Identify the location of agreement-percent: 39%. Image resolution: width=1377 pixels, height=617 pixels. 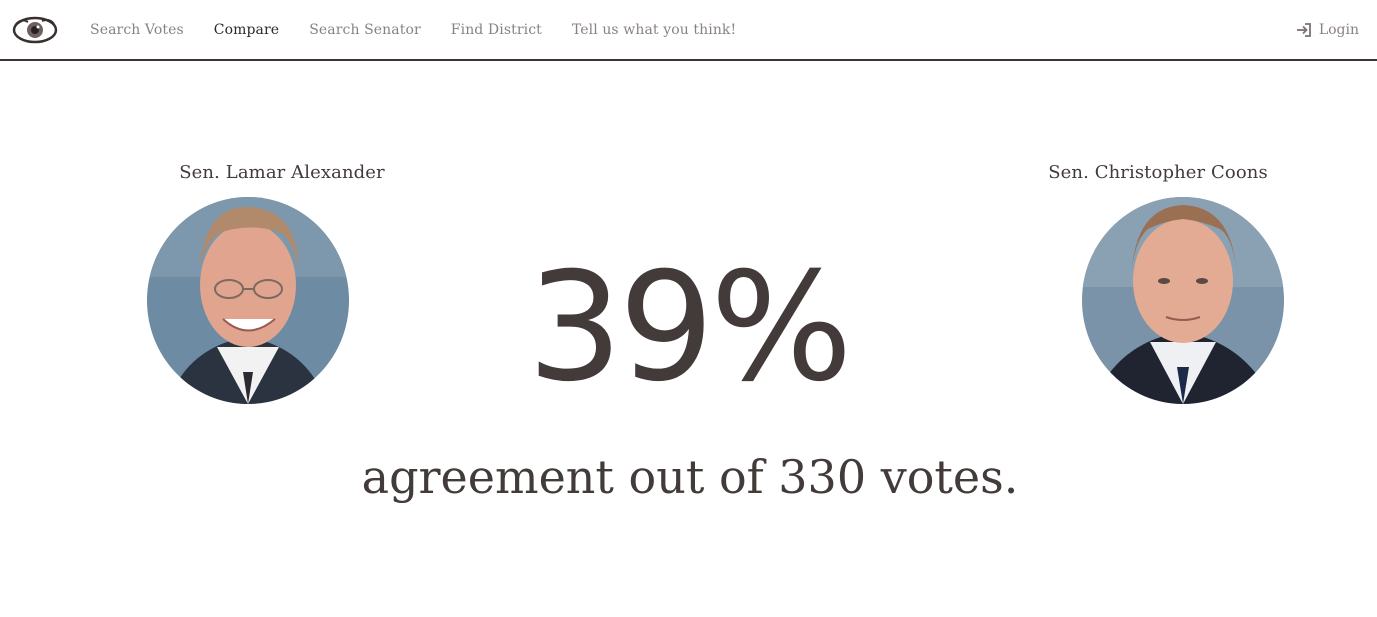
(689, 328).